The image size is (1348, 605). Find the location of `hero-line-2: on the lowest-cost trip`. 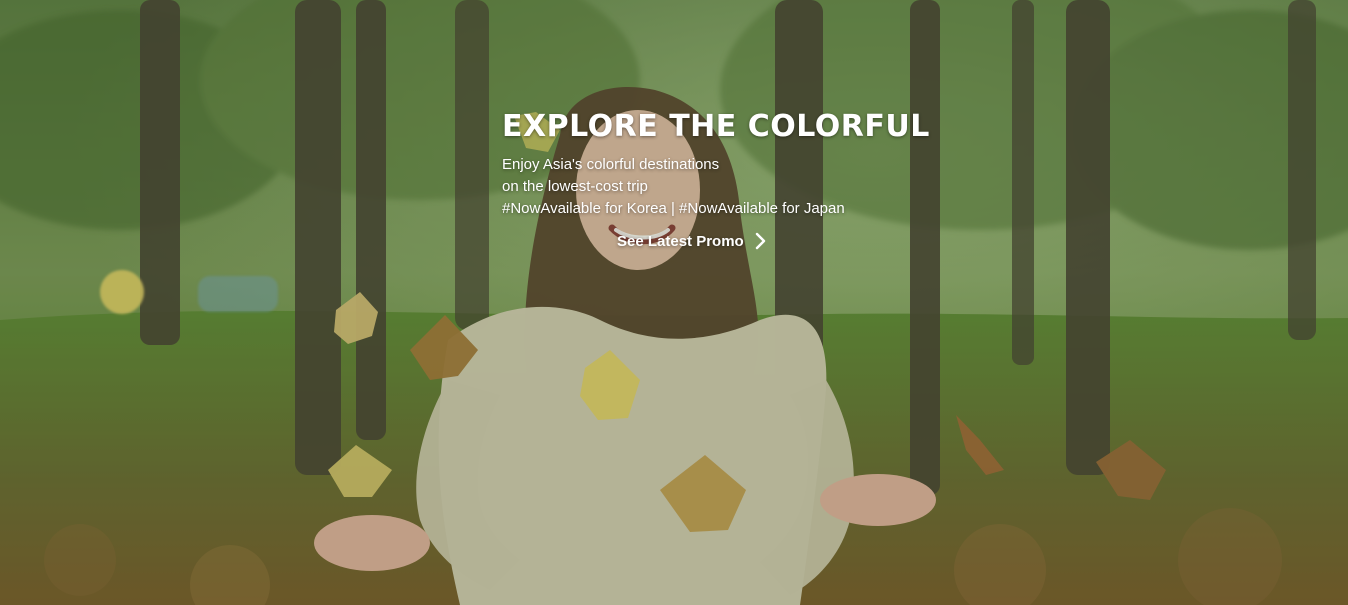

hero-line-2: on the lowest-cost trip is located at coordinates (575, 186).